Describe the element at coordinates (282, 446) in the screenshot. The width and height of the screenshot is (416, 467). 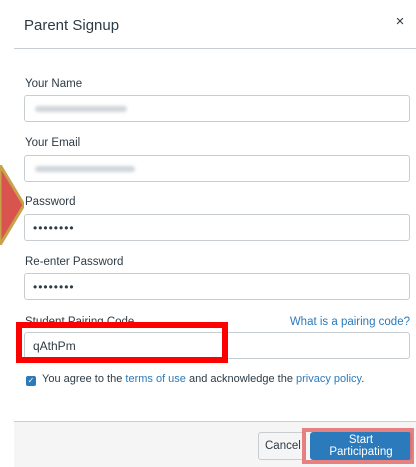
I see `cancel-button: Cancel` at that location.